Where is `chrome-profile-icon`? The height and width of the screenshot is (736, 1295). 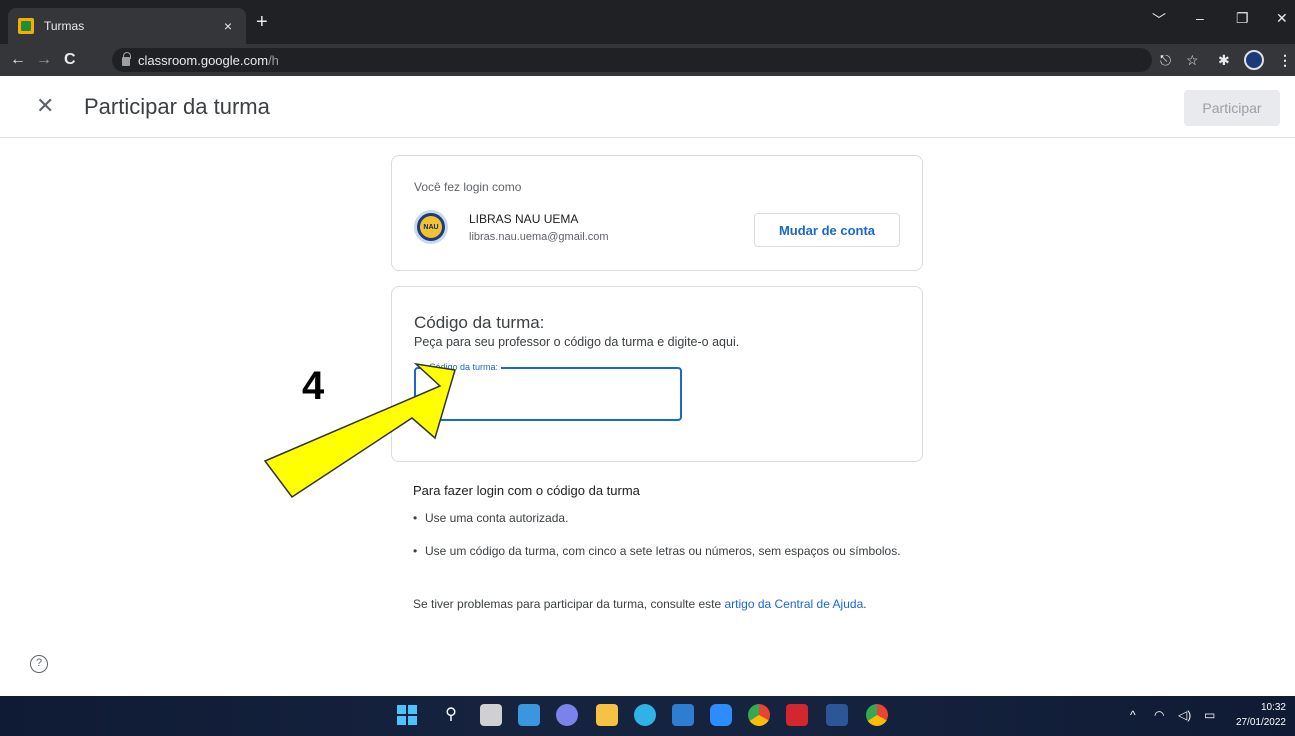 chrome-profile-icon is located at coordinates (877, 715).